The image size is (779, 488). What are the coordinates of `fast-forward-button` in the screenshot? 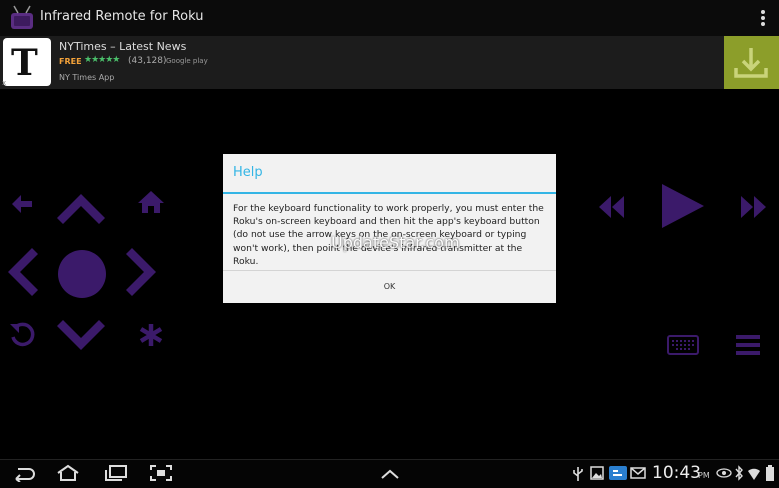 It's located at (754, 207).